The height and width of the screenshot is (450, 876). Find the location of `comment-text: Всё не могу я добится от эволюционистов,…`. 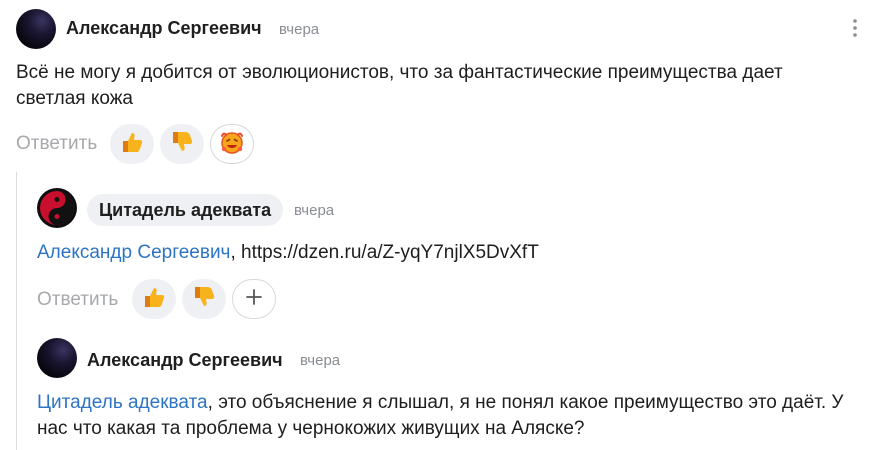

comment-text: Всё не могу я добится от эволюционистов,… is located at coordinates (399, 85).